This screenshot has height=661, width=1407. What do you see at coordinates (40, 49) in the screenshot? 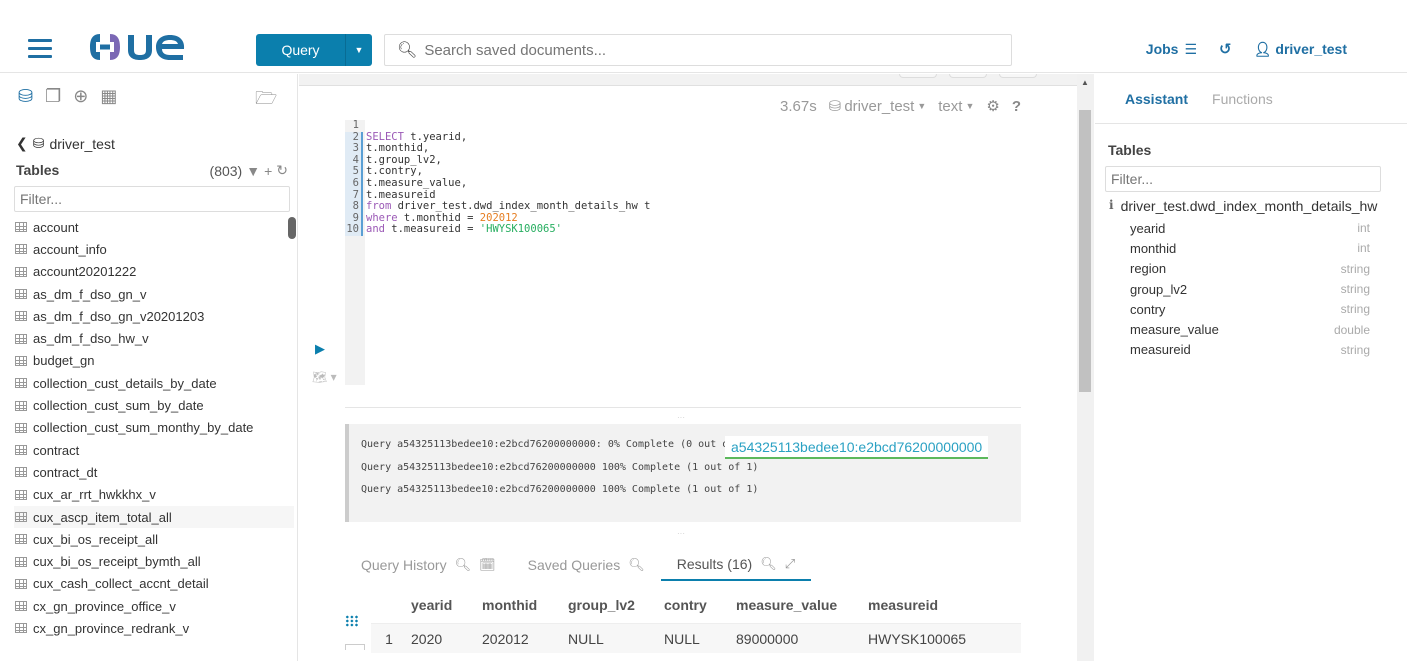
I see `hamburger-menu-icon` at bounding box center [40, 49].